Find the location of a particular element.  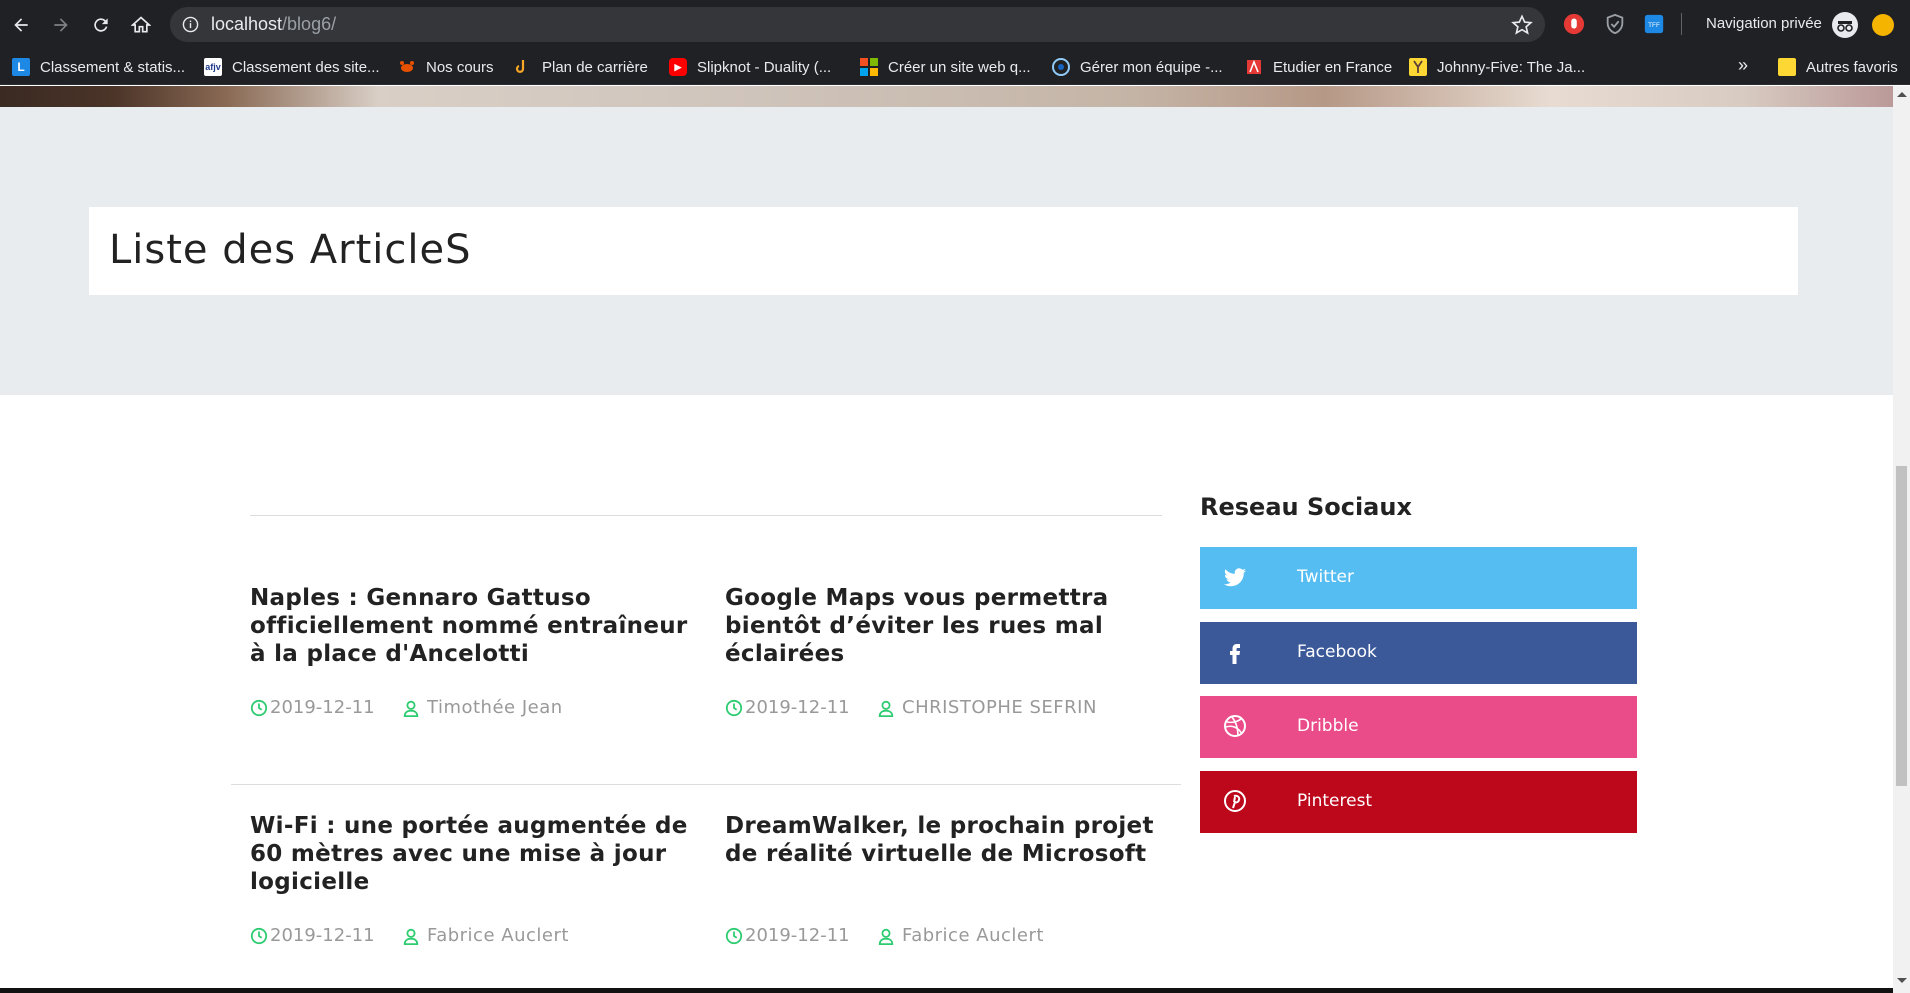

bookmark-item: Etudier en France is located at coordinates (1318, 67).